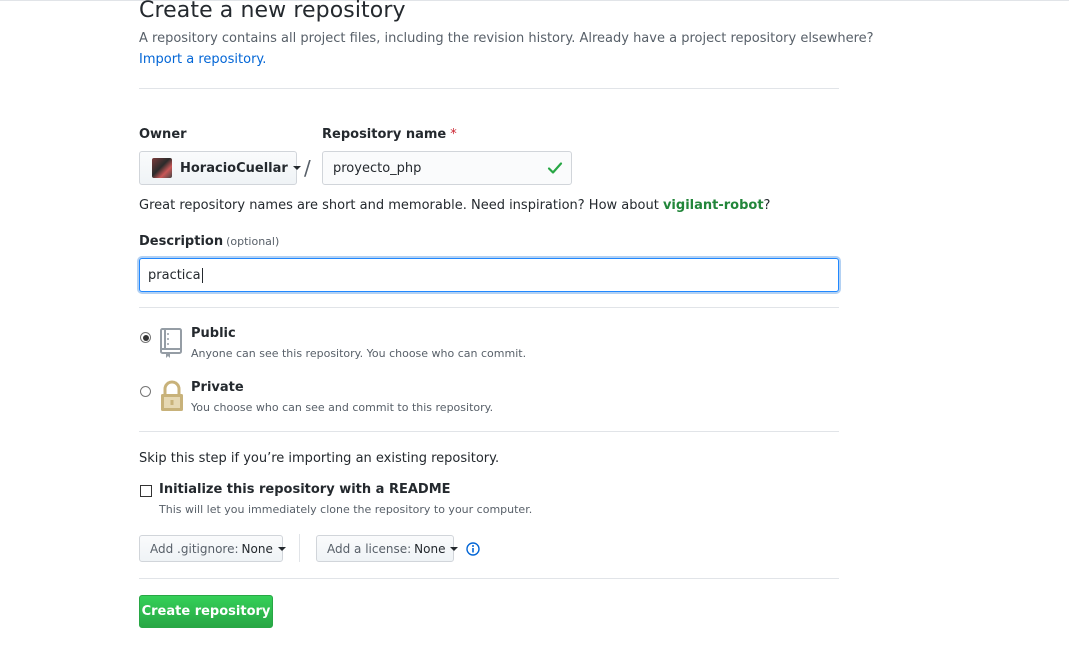  I want to click on gitignore-prefix: Add .gitignore:, so click(194, 548).